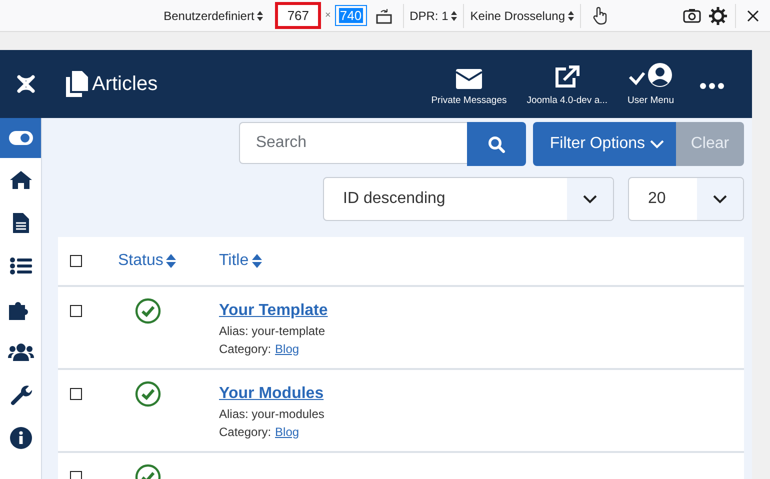 The width and height of the screenshot is (770, 479). I want to click on filter-options-button: Filter Options, so click(604, 144).